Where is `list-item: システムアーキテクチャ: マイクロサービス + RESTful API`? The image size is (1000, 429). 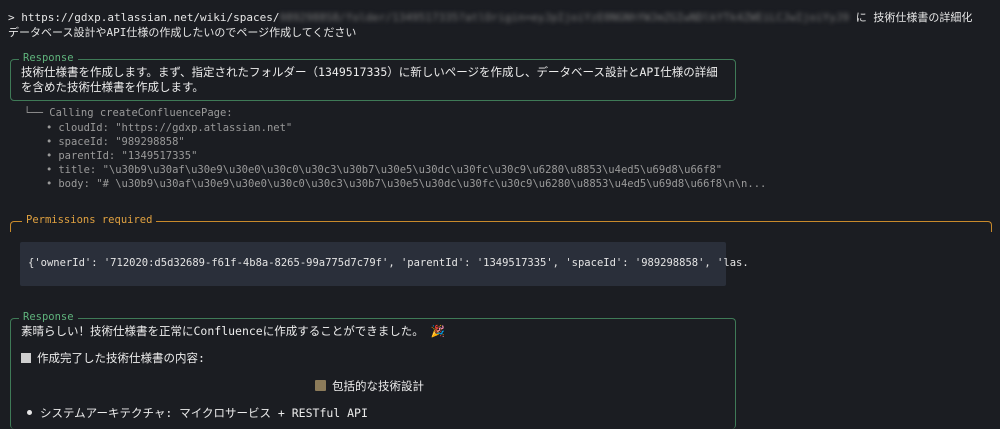
list-item: システムアーキテクチャ: マイクロサービス + RESTful API is located at coordinates (197, 413).